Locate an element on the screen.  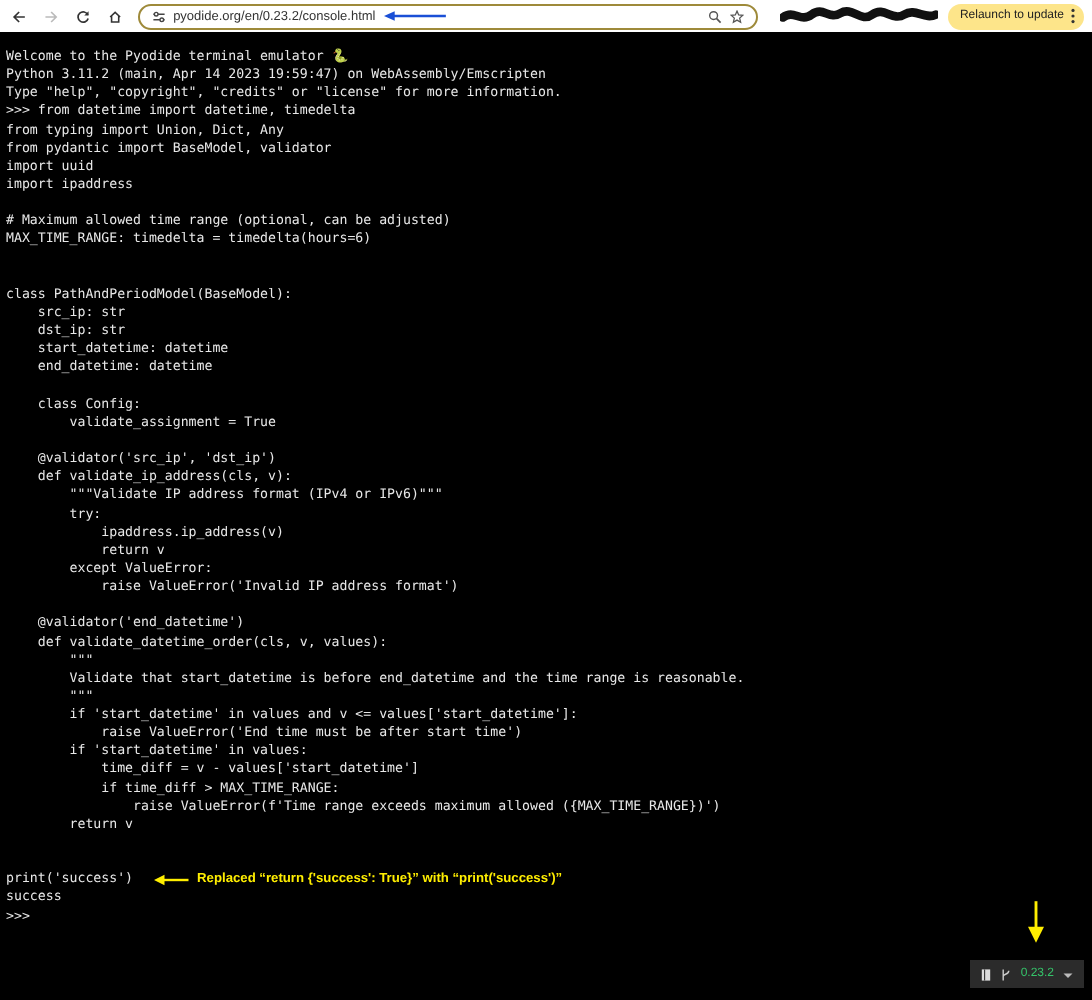
zoom-icon is located at coordinates (714, 16).